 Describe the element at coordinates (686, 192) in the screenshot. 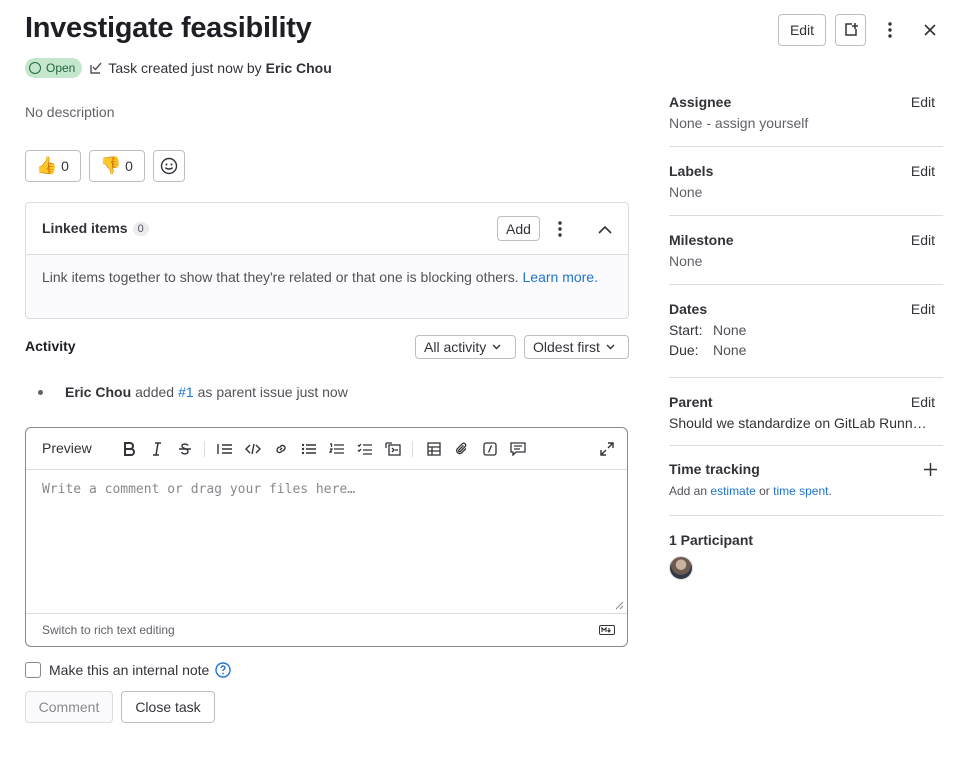

I see `labels-value: None` at that location.